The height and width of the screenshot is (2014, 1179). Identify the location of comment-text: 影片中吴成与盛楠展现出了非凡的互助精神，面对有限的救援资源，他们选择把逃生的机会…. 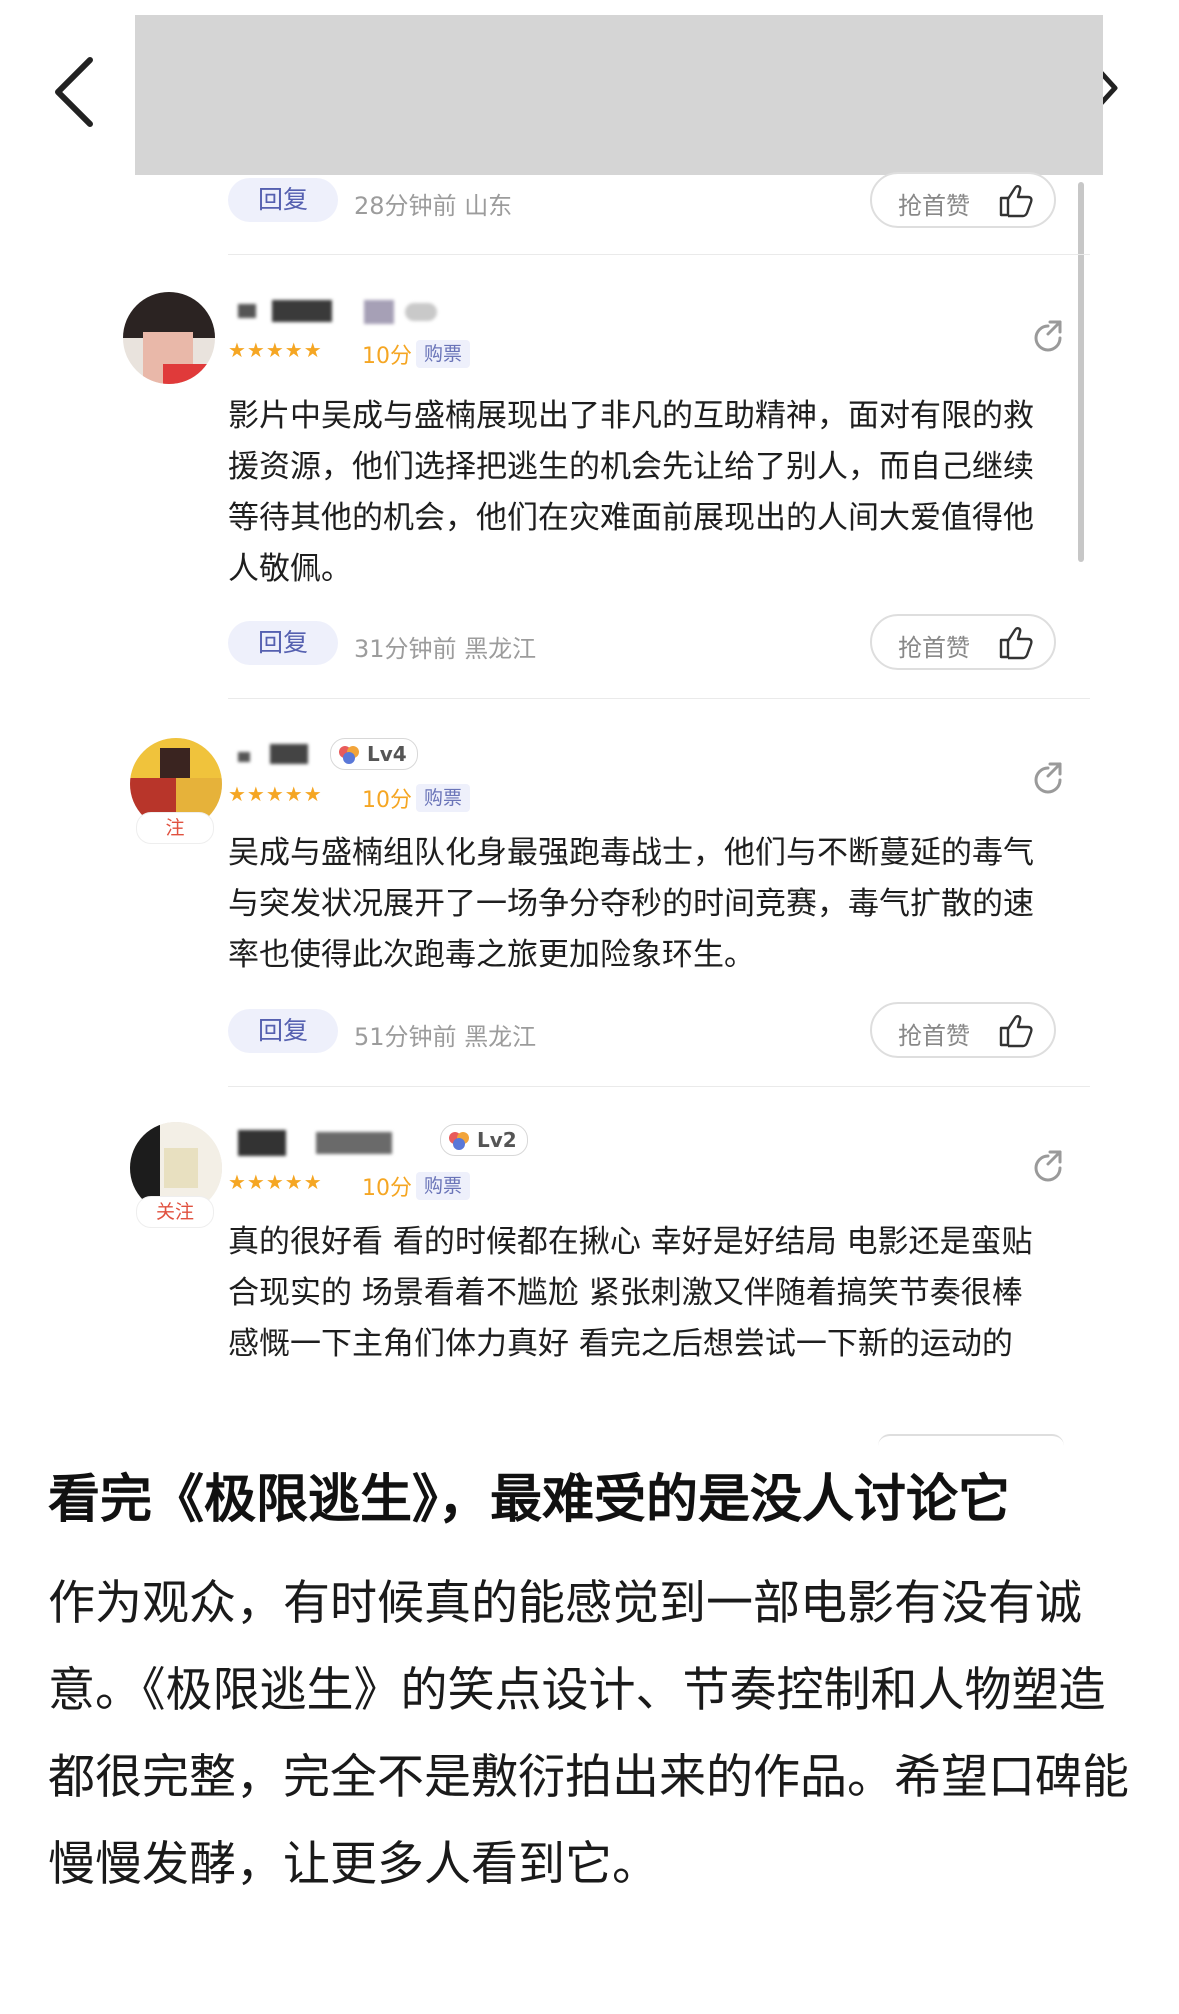
(631, 492).